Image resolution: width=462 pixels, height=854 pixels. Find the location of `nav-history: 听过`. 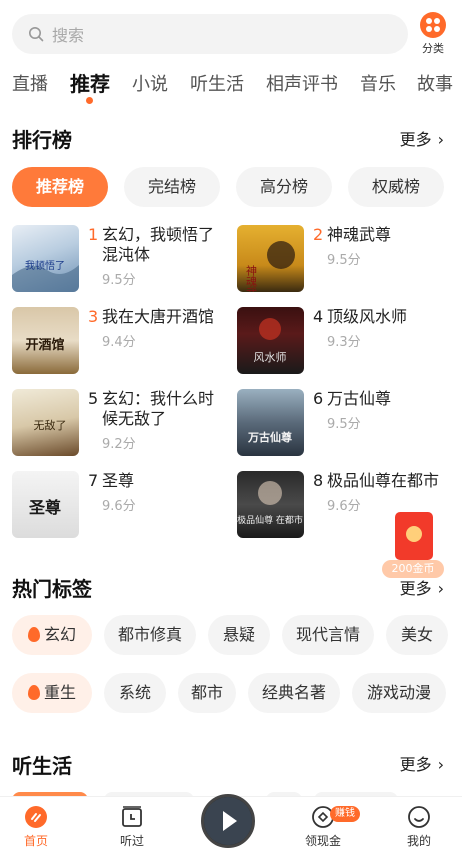

nav-history: 听过 is located at coordinates (132, 827).